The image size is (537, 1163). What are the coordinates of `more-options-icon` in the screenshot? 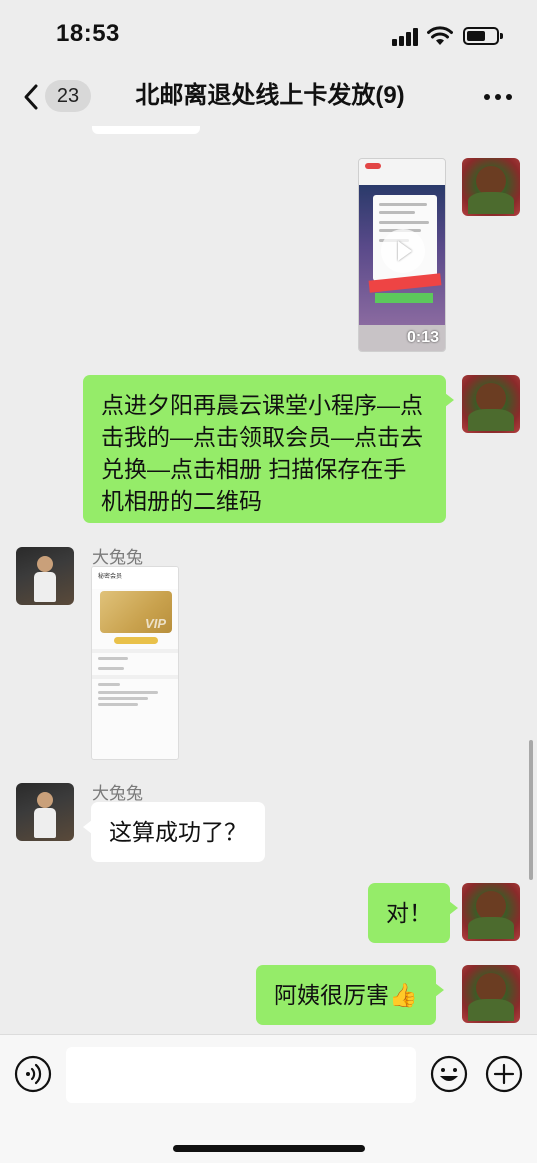 It's located at (498, 98).